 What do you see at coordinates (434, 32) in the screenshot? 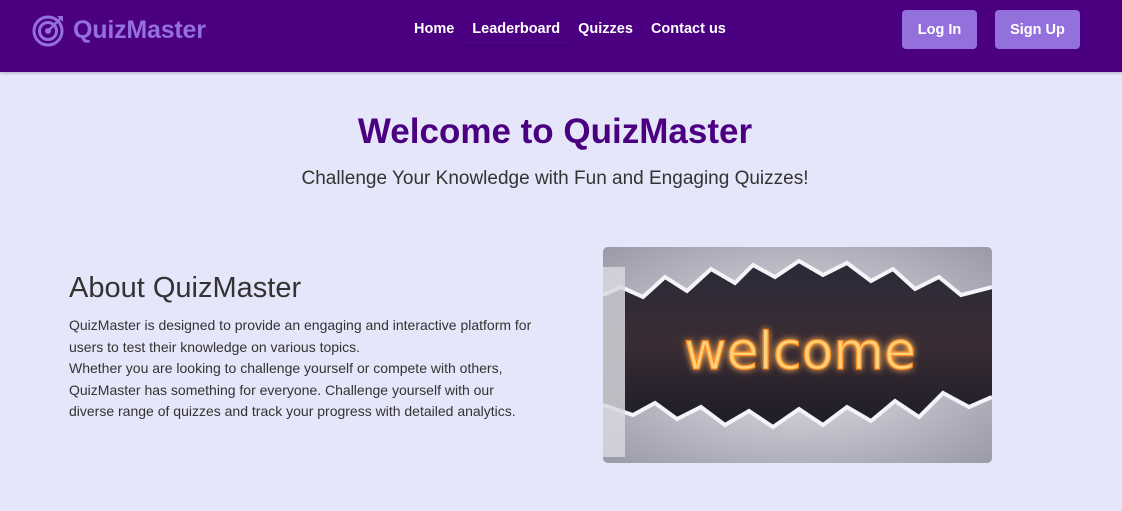
I see `nav-link-home: Home` at bounding box center [434, 32].